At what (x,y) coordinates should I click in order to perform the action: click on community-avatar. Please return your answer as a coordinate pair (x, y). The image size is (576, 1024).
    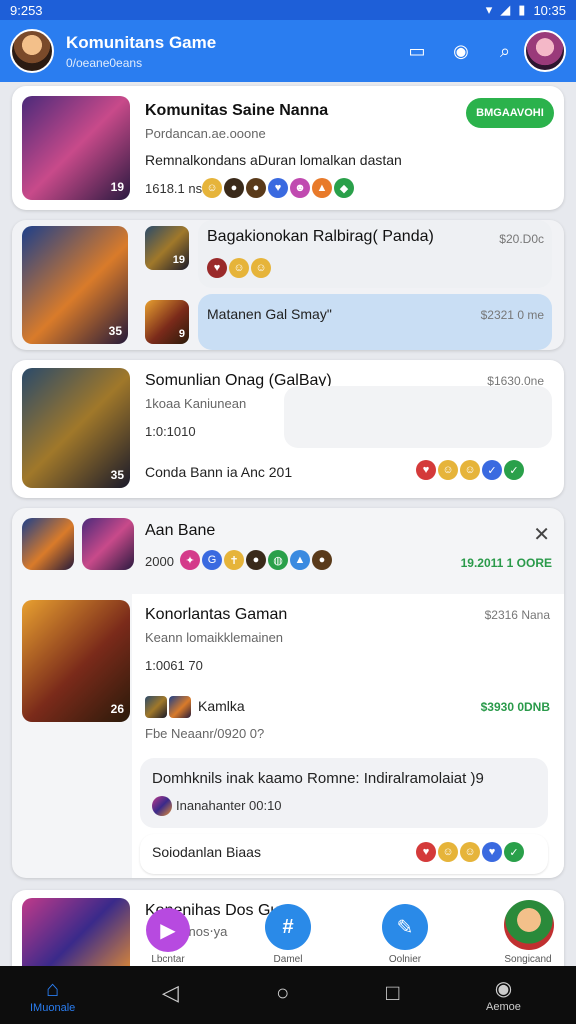
    Looking at the image, I should click on (32, 51).